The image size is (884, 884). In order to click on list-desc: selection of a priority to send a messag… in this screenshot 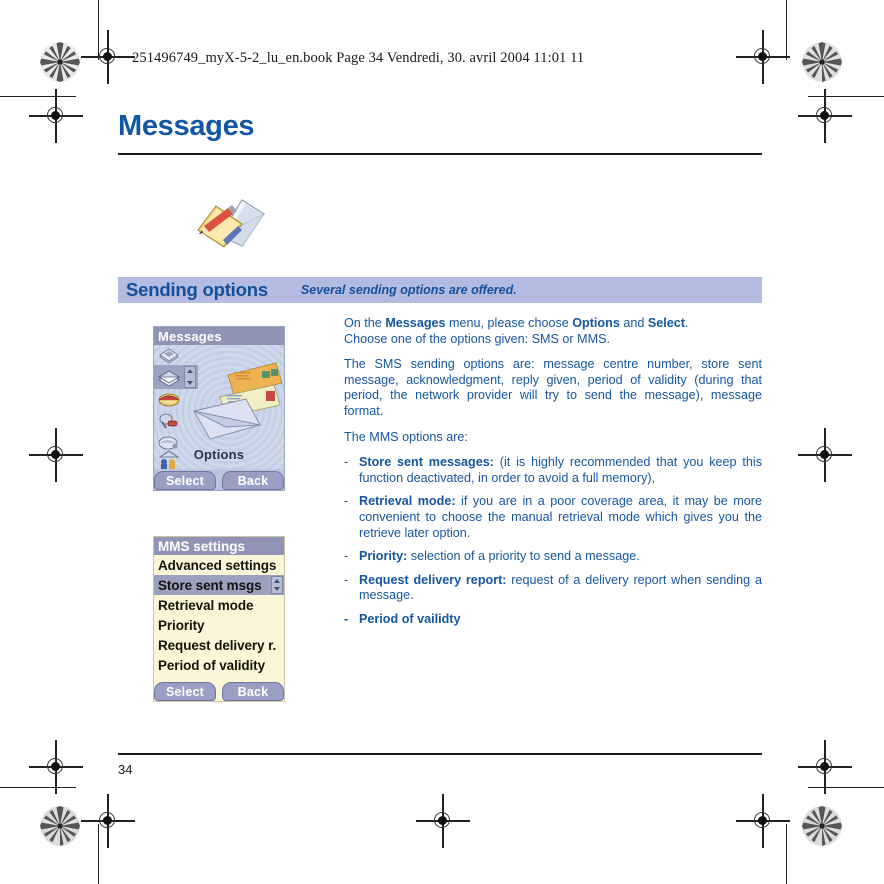, I will do `click(523, 556)`.